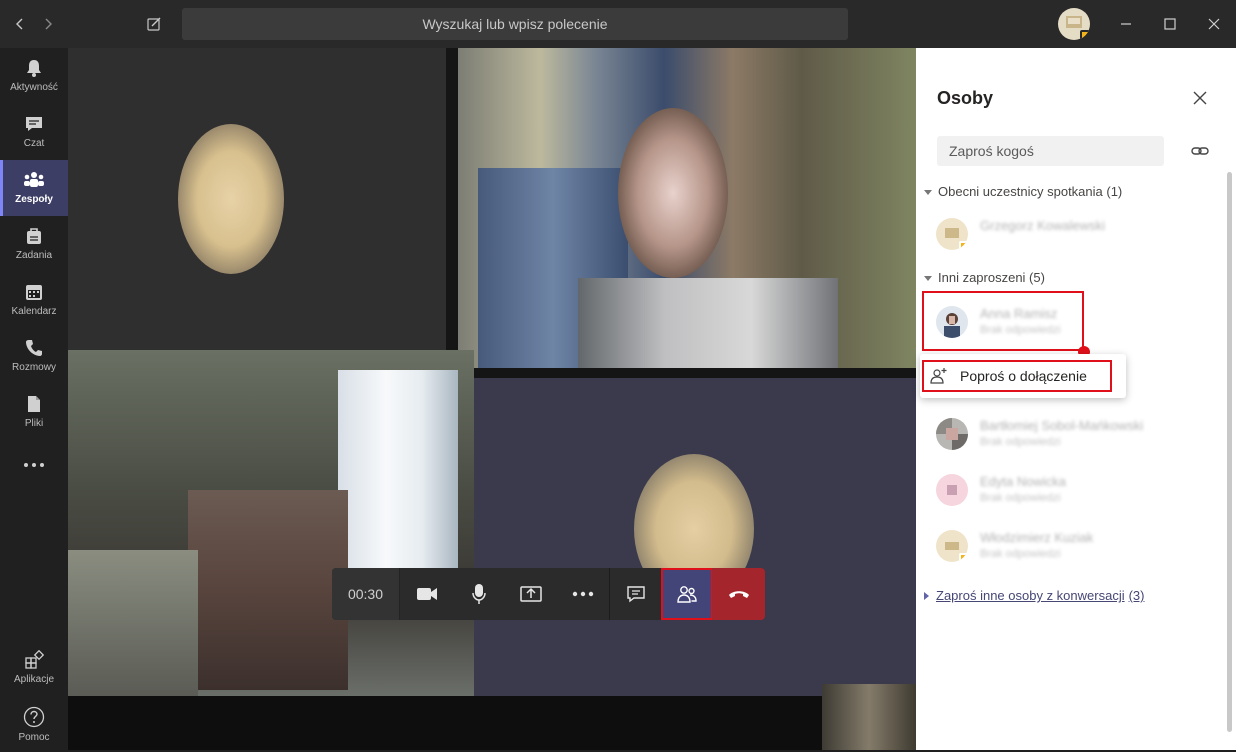  I want to click on share-link-icon, so click(1200, 151).